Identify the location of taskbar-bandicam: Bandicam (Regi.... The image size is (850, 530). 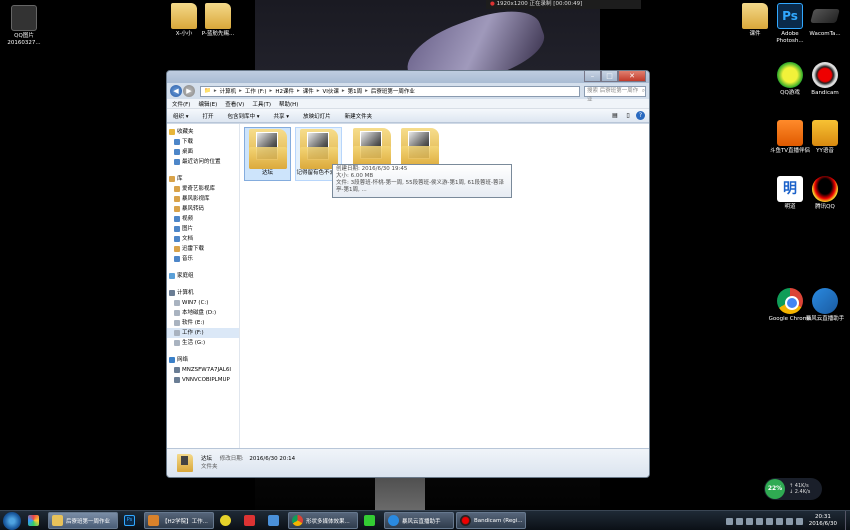
(491, 520).